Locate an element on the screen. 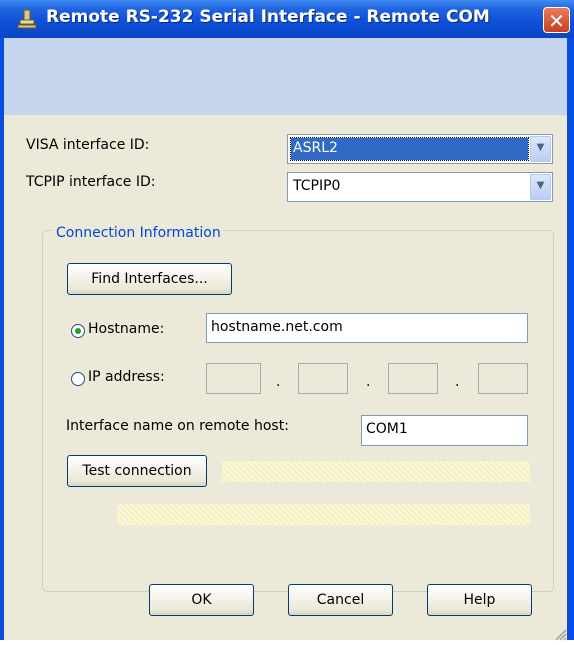  visa-interface-select: ASRL2 ▼ is located at coordinates (420, 149).